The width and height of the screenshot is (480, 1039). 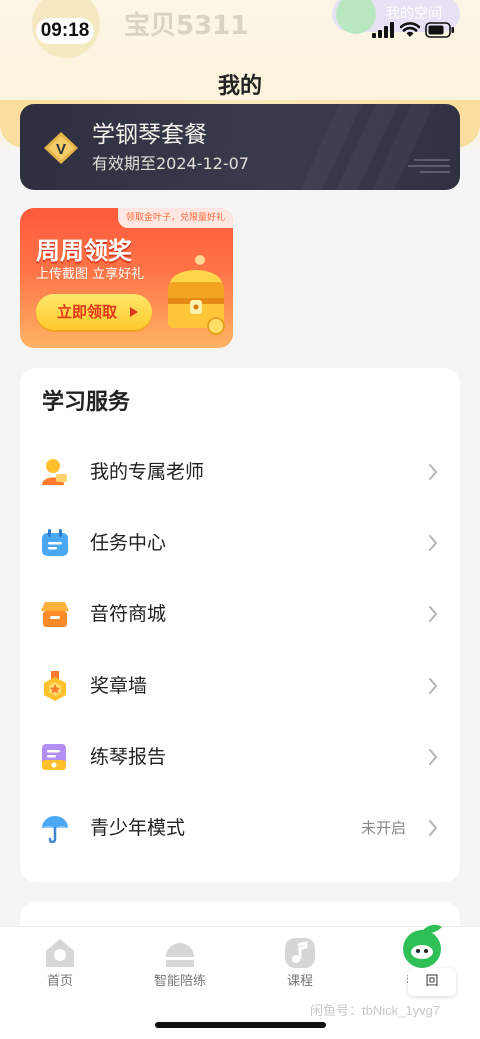 What do you see at coordinates (175, 218) in the screenshot?
I see `promo-tag: 领取金叶子，兑限量好礼` at bounding box center [175, 218].